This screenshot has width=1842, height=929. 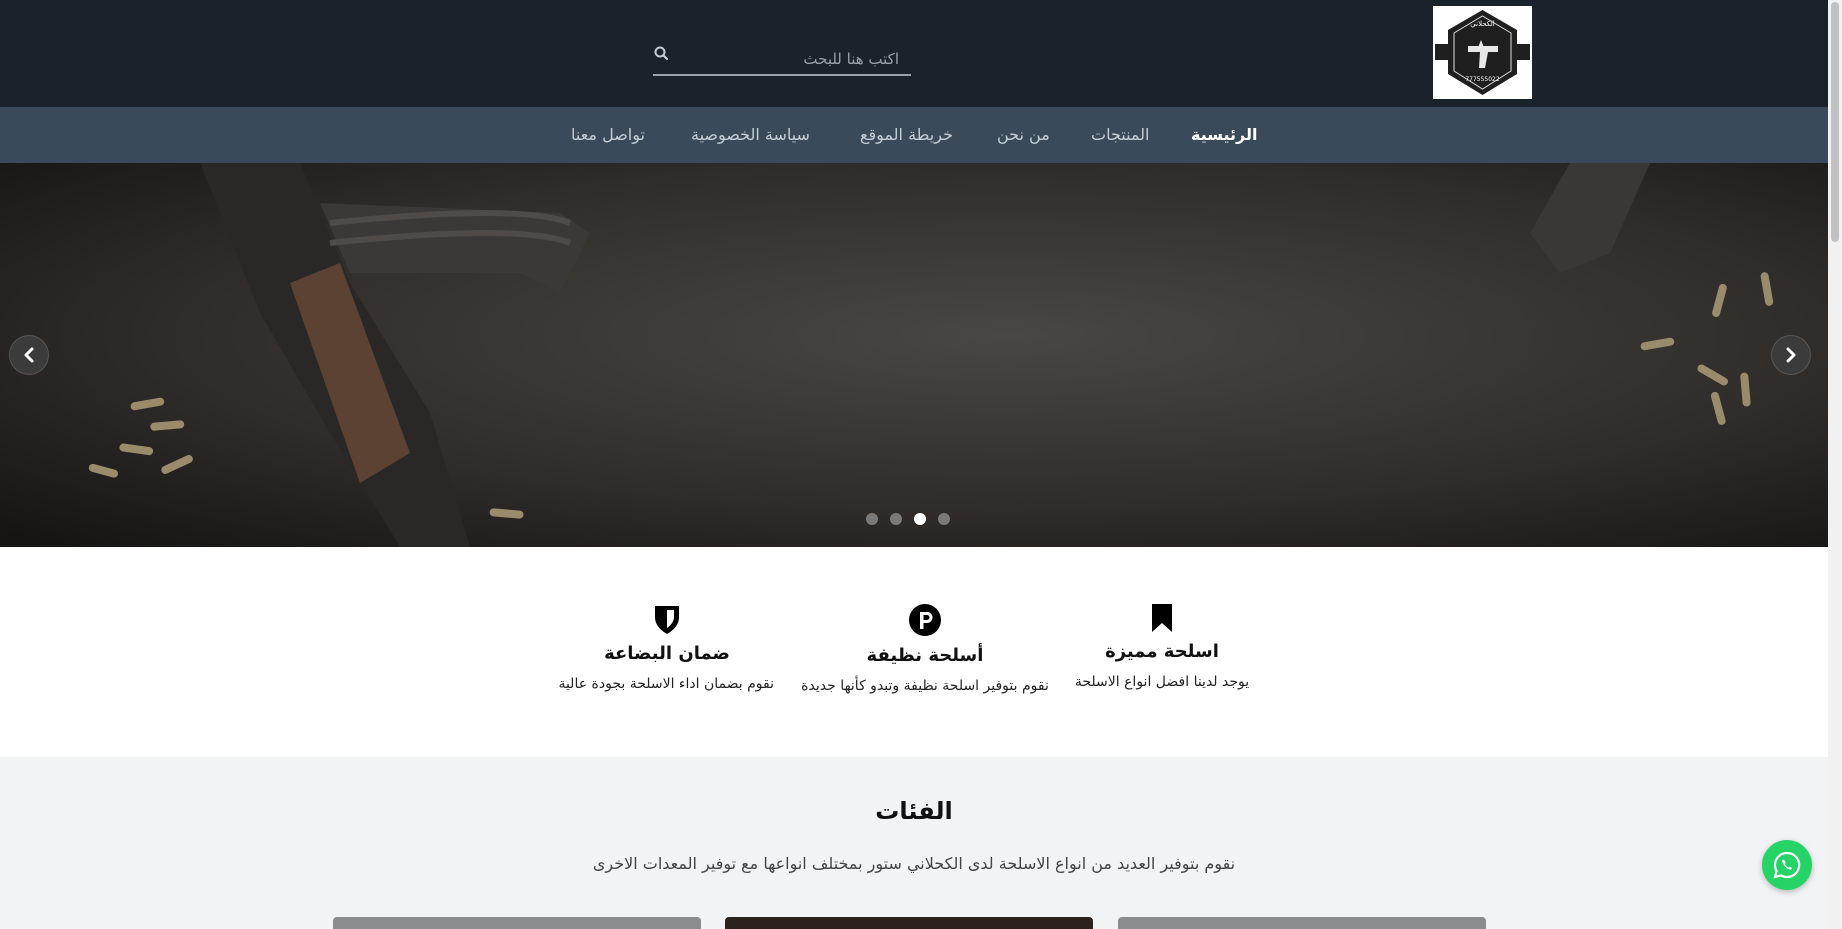 What do you see at coordinates (1162, 651) in the screenshot?
I see `feature-title: اسلحة مميزة` at bounding box center [1162, 651].